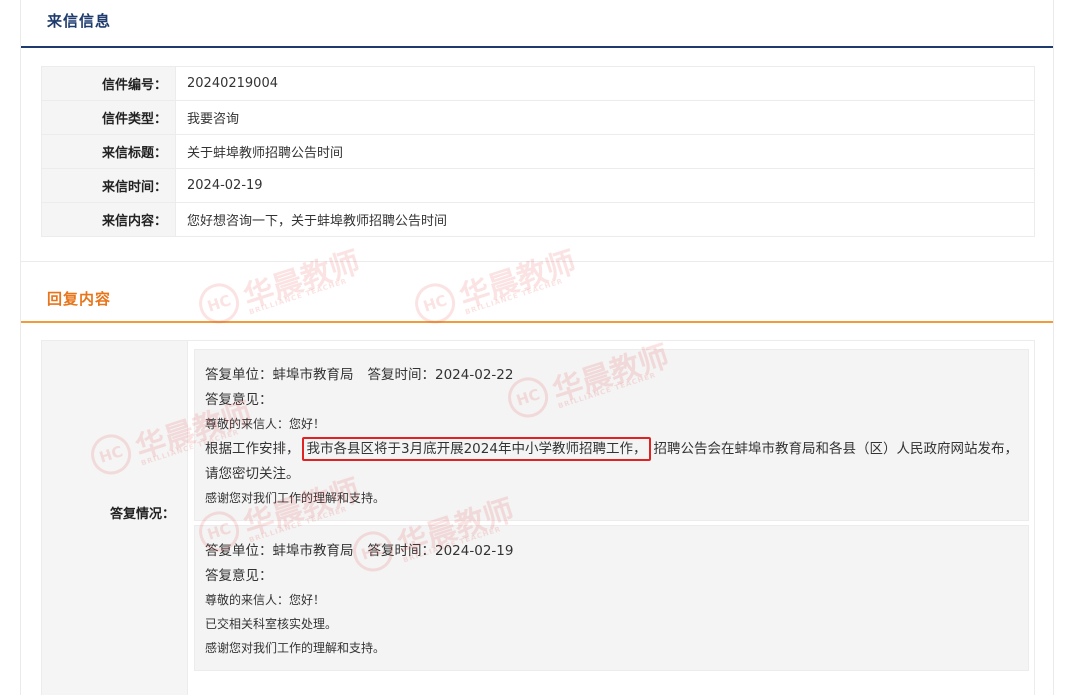 Image resolution: width=1080 pixels, height=695 pixels. What do you see at coordinates (108, 117) in the screenshot?
I see `letter-type-label: 信件类型：` at bounding box center [108, 117].